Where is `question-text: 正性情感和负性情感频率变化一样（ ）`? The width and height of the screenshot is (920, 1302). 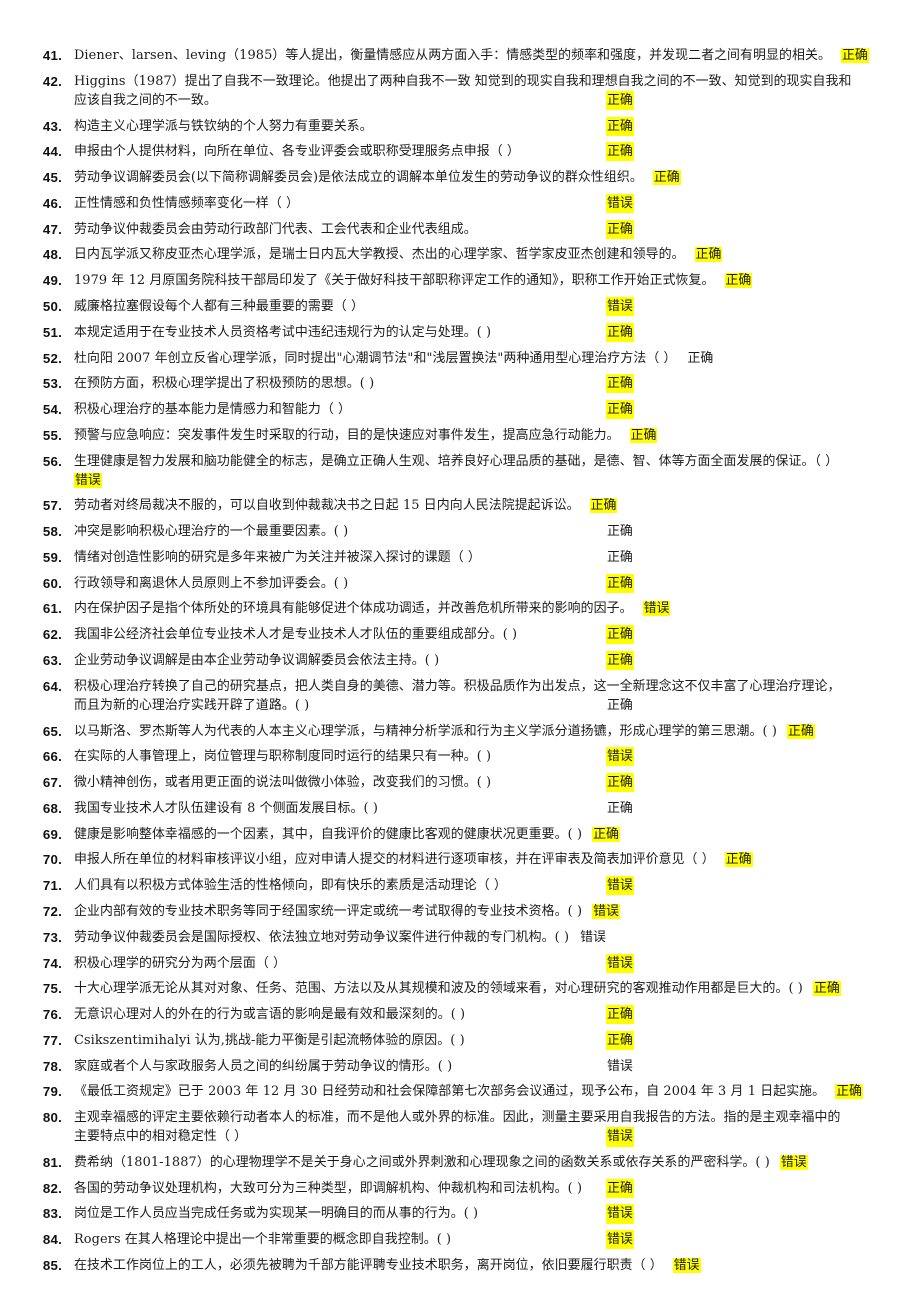
question-text: 正性情感和负性情感频率变化一样（ ） is located at coordinates (187, 203).